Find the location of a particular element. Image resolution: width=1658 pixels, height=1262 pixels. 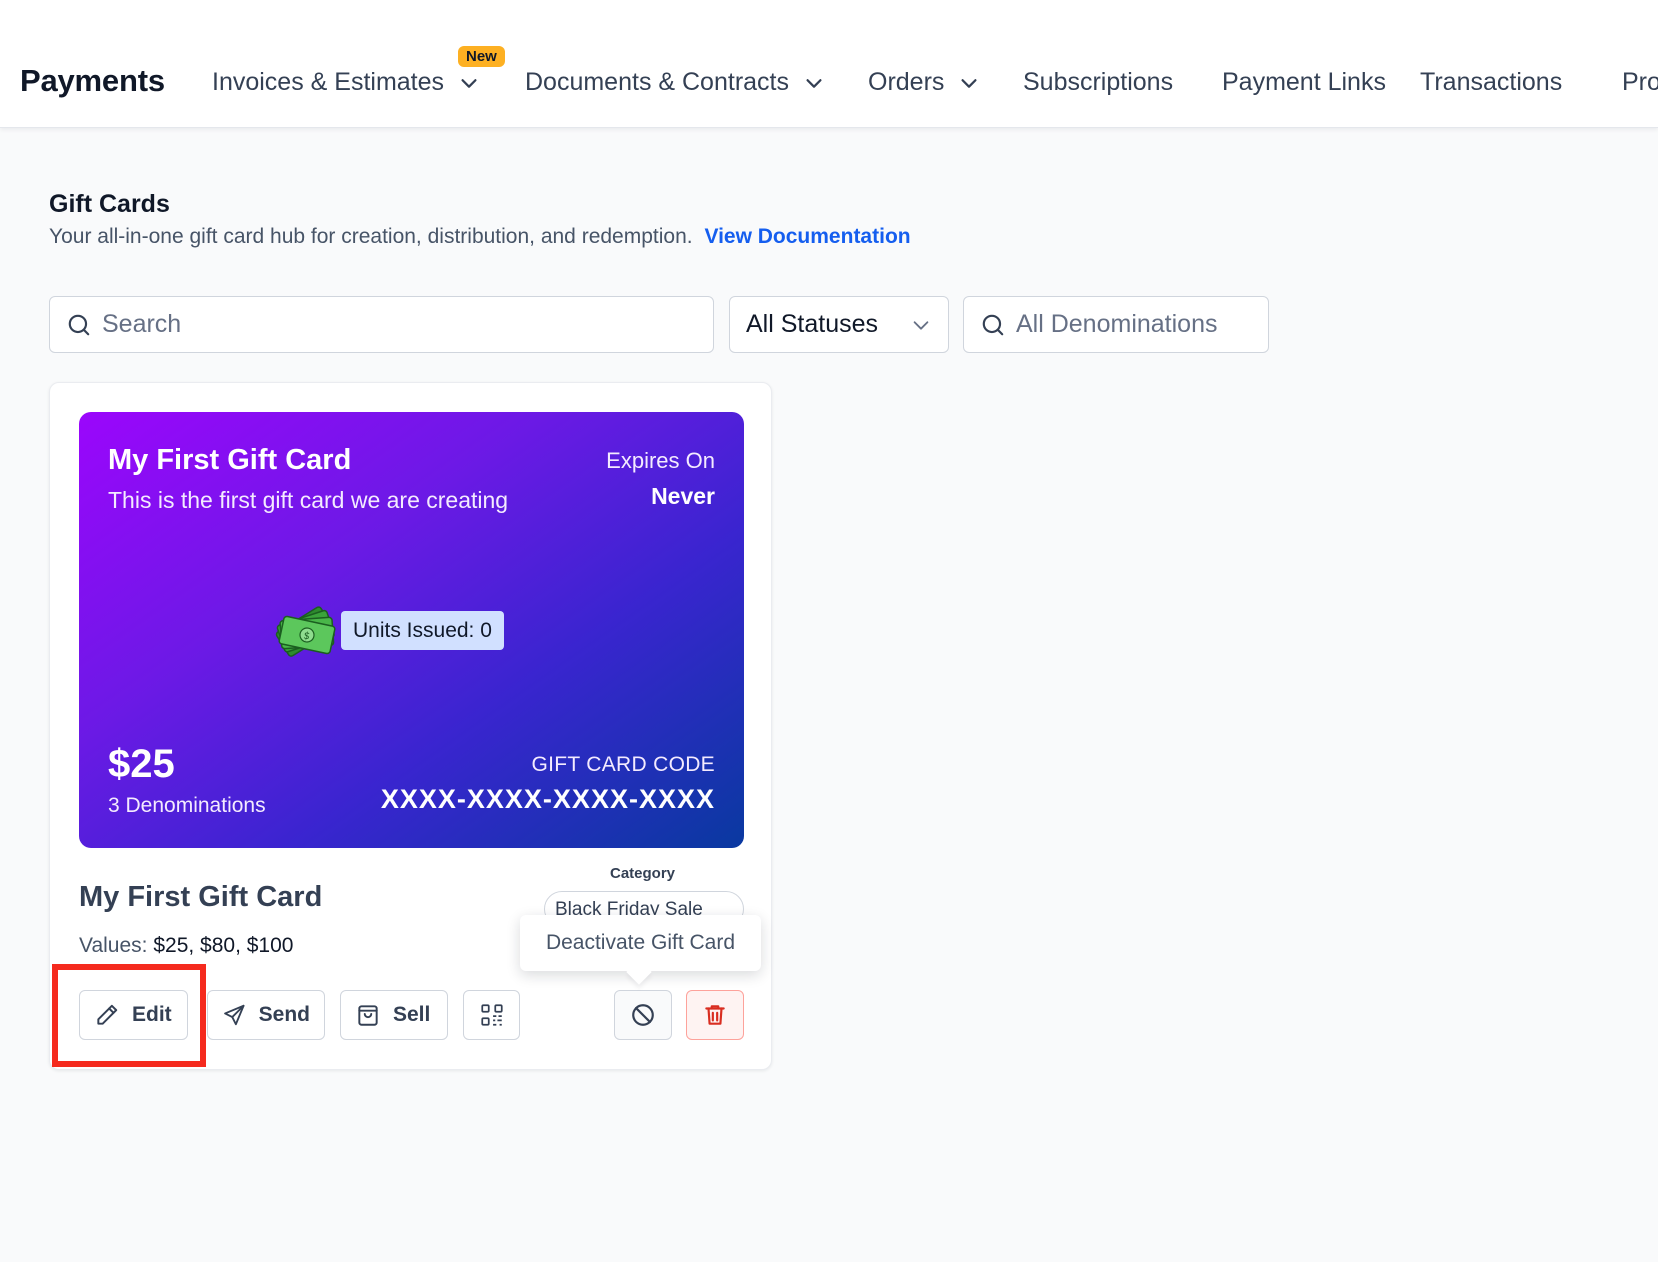

new-badge: New is located at coordinates (481, 56).